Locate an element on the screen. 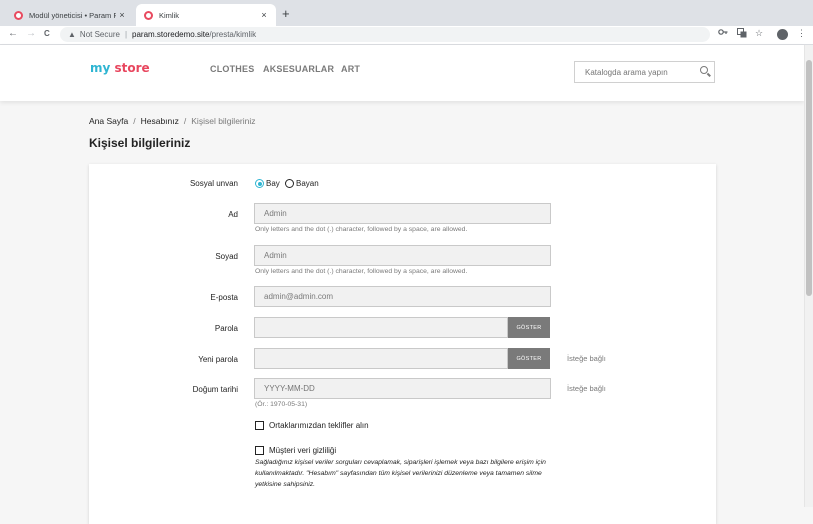 The width and height of the screenshot is (813, 524). first-name-input is located at coordinates (402, 213).